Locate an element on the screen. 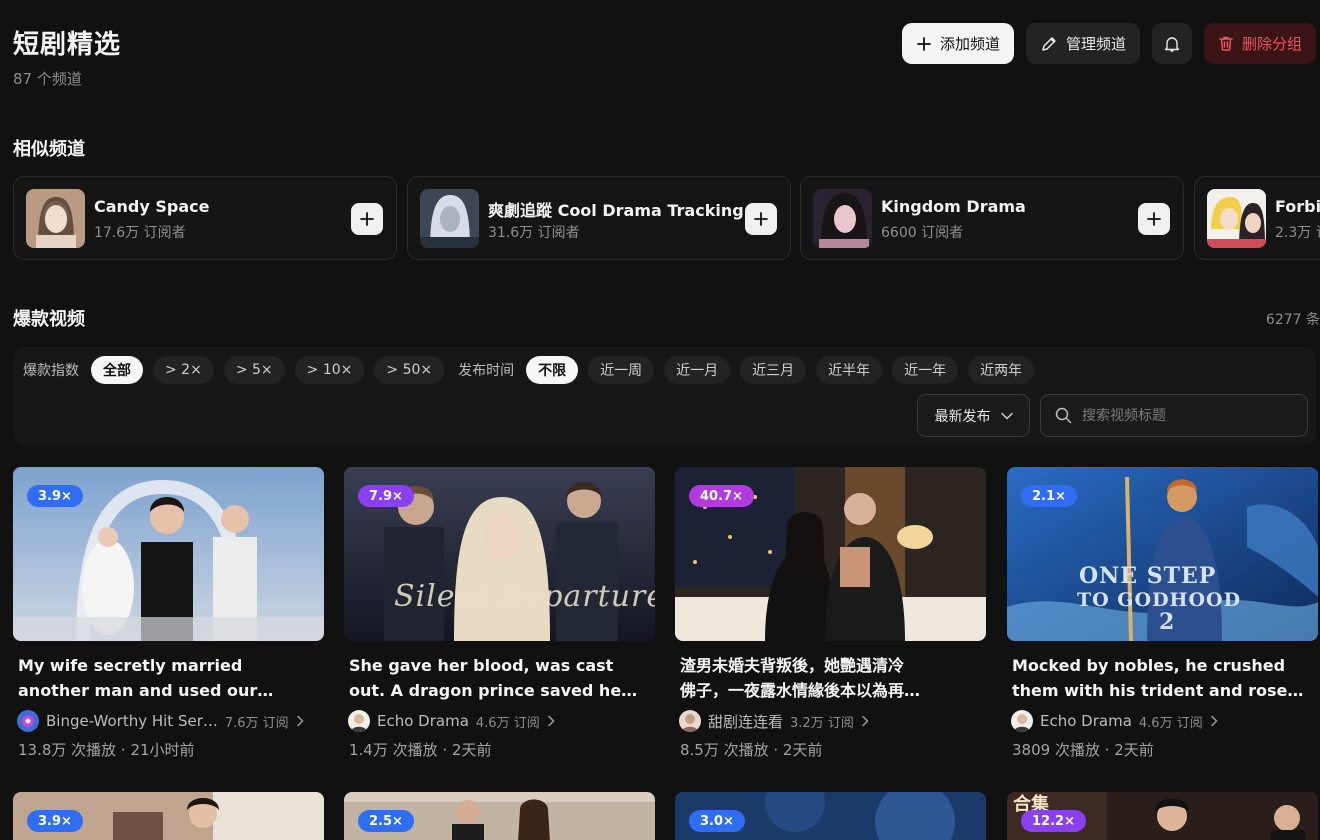 This screenshot has height=840, width=1320. video-card: 3.9× is located at coordinates (168, 816).